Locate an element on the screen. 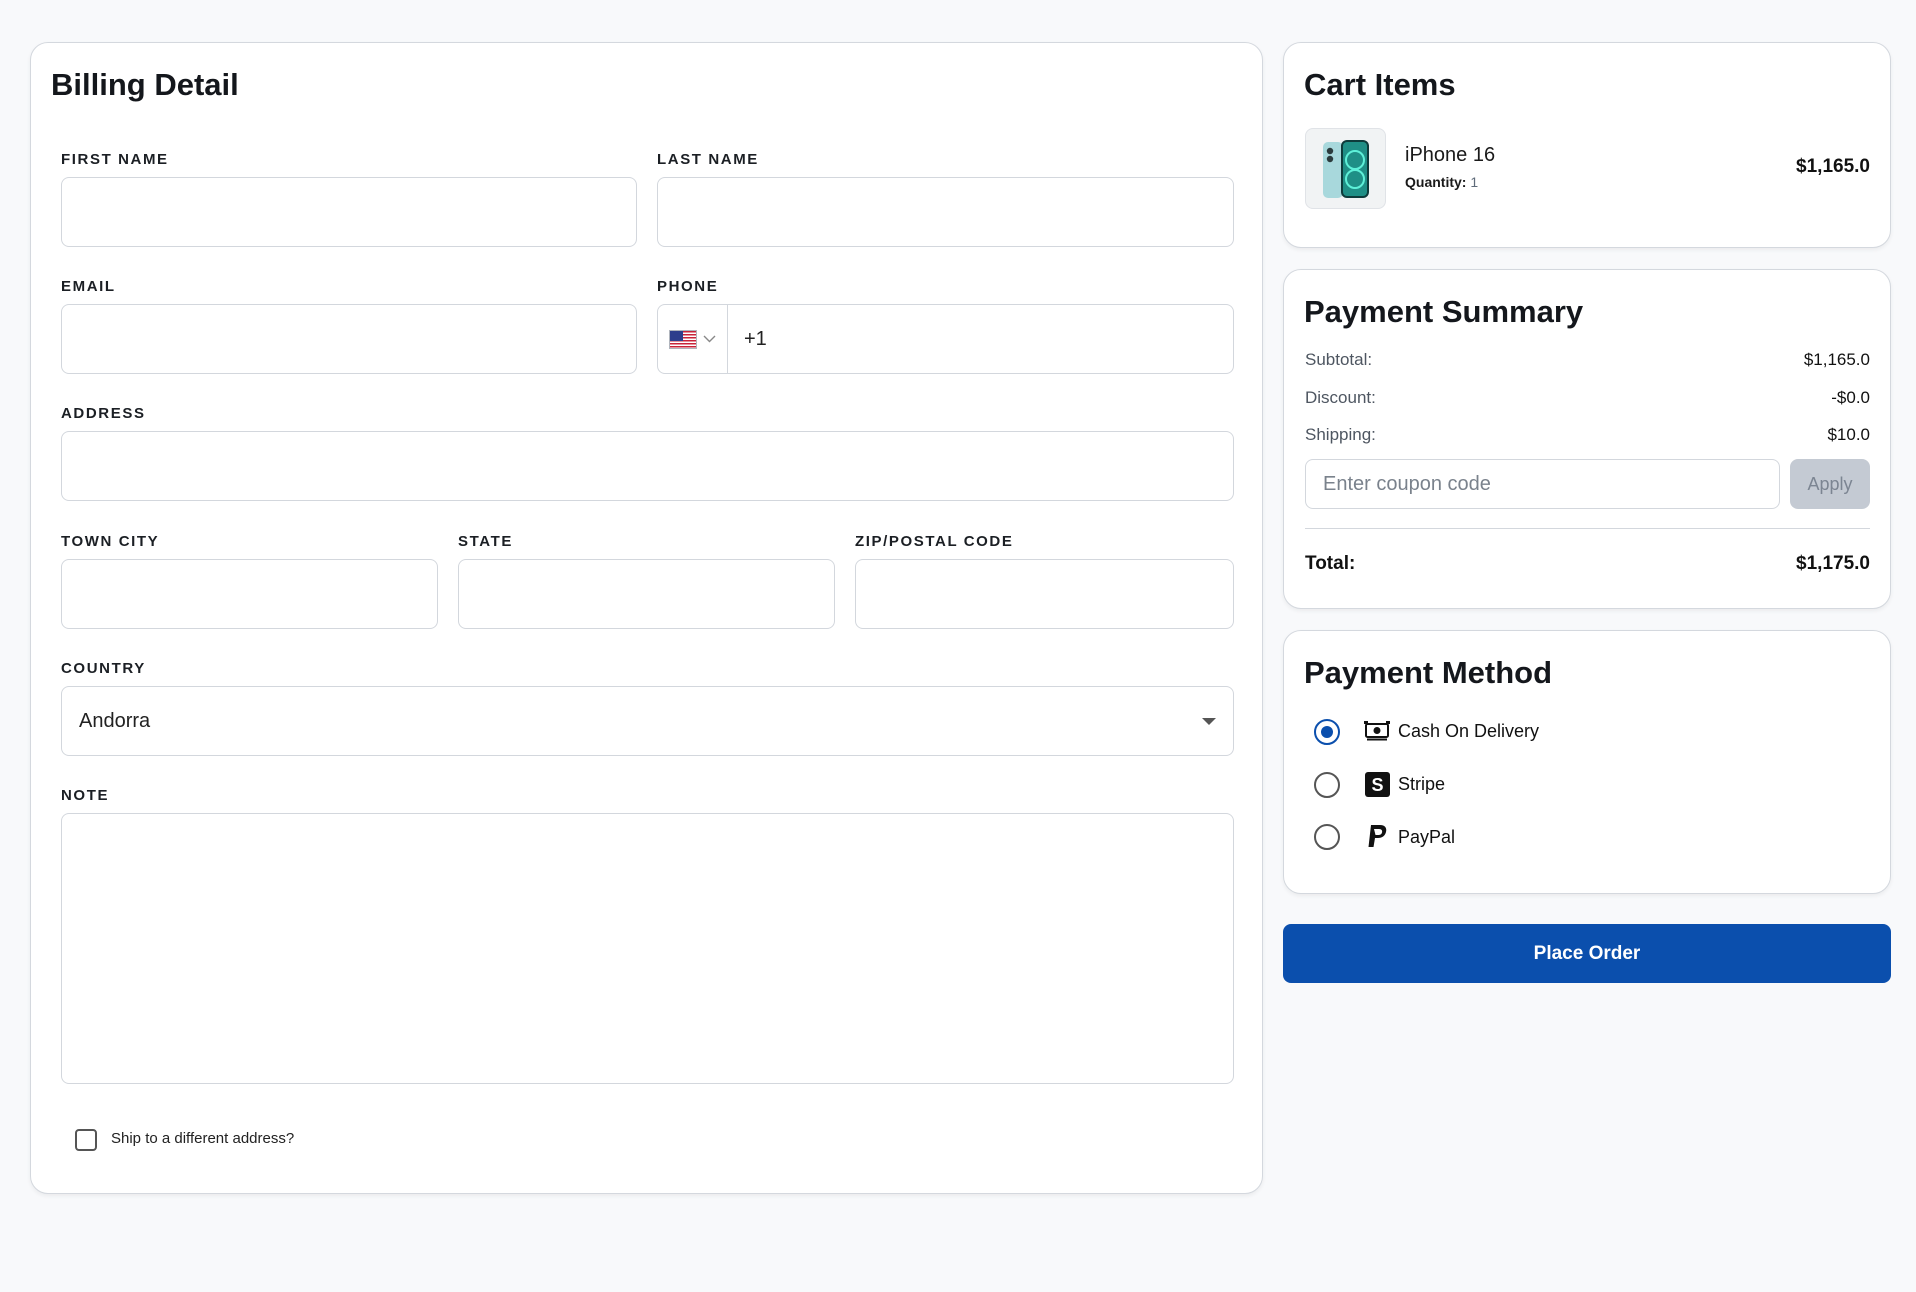 The height and width of the screenshot is (1292, 1916). country-value: Andorra is located at coordinates (115, 720).